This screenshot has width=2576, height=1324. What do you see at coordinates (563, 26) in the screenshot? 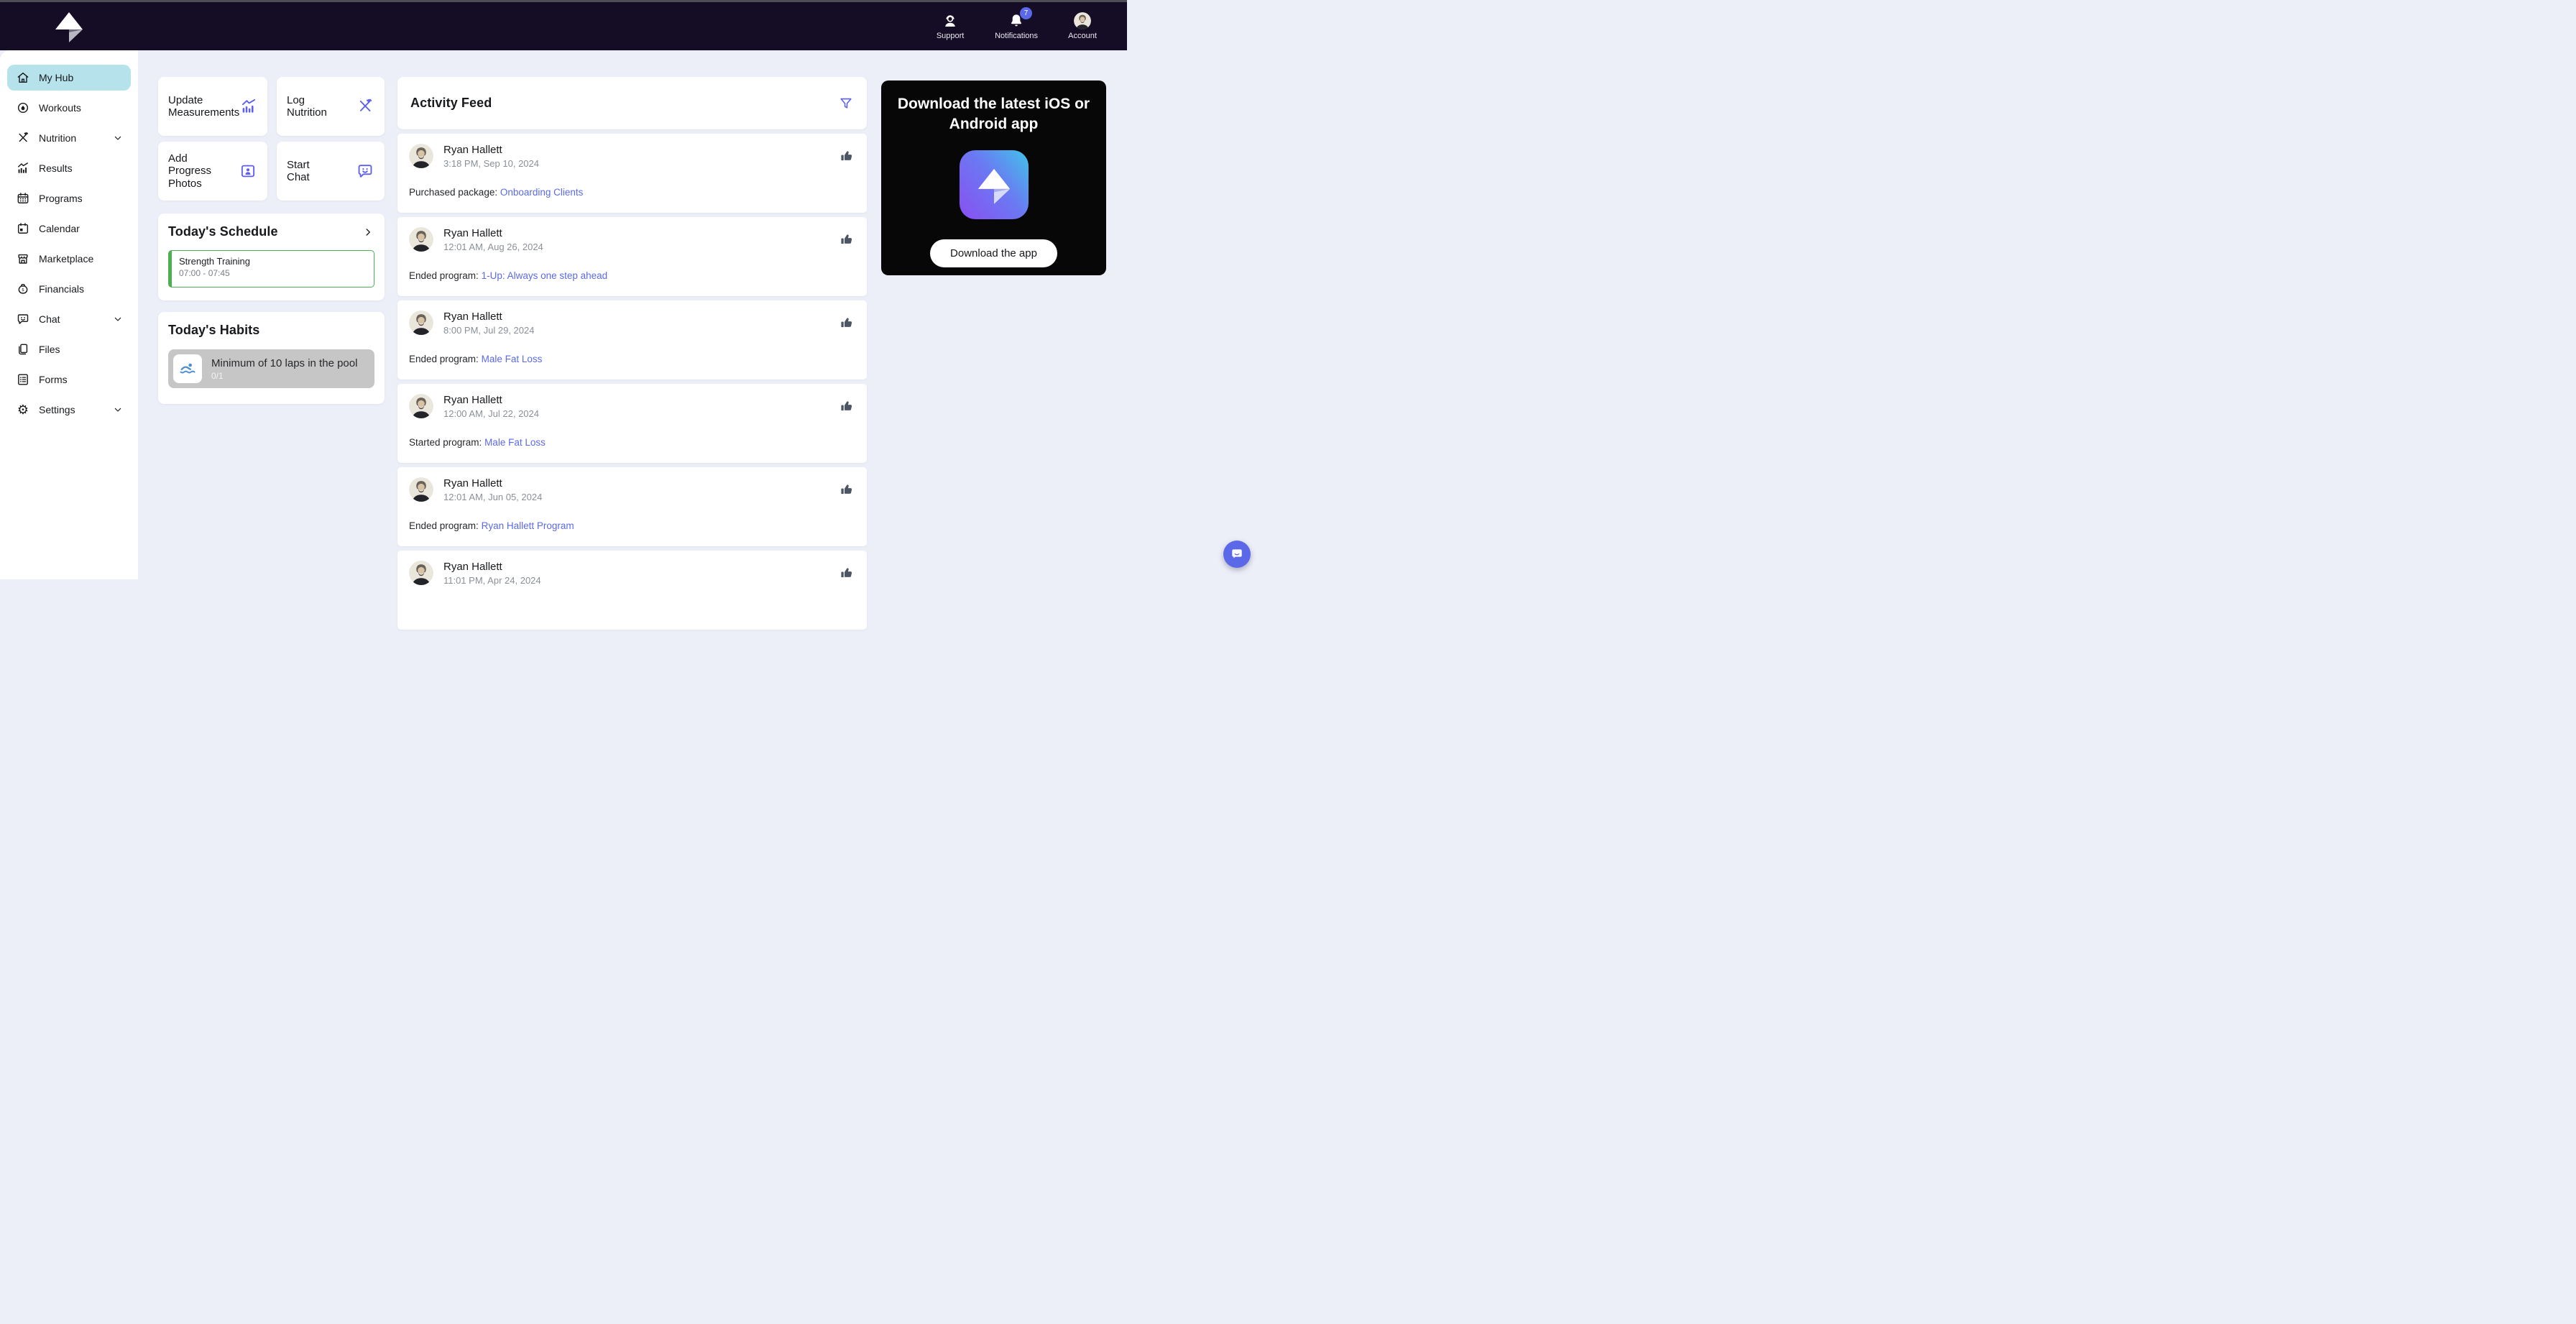
I see `topbar: Support 7 Notifications Account` at bounding box center [563, 26].